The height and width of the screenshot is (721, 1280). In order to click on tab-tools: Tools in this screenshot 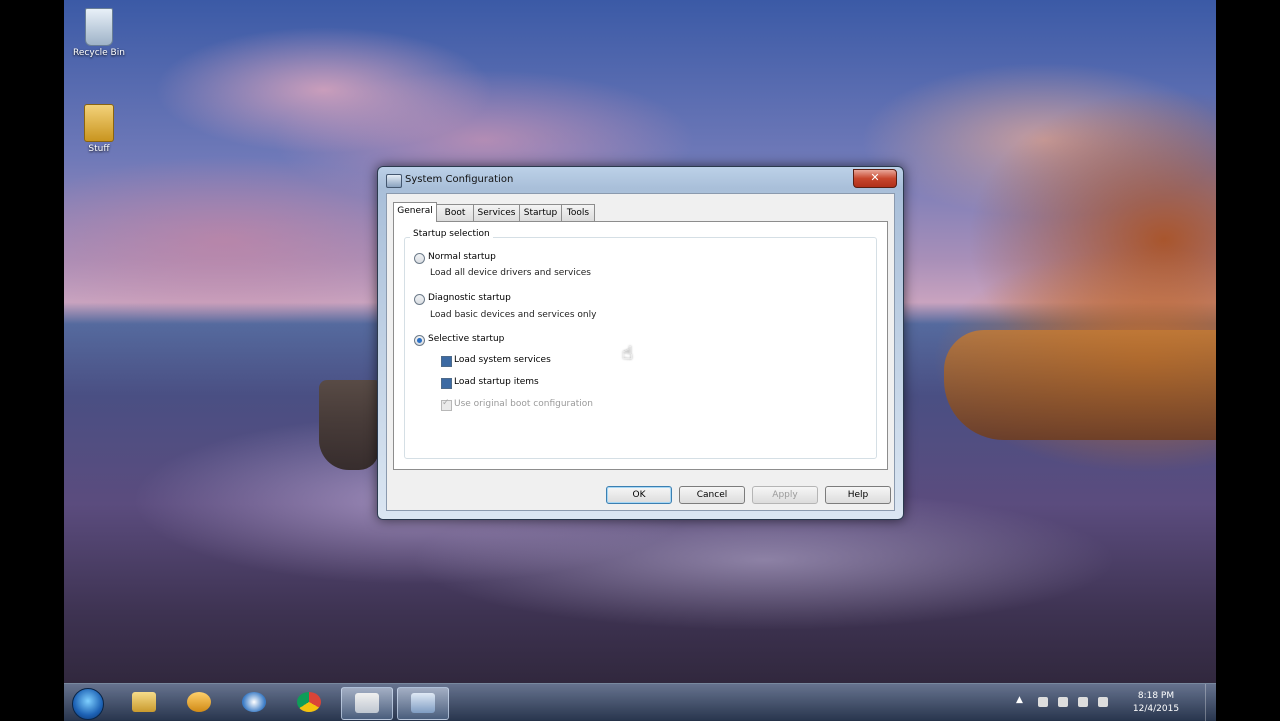, I will do `click(578, 212)`.